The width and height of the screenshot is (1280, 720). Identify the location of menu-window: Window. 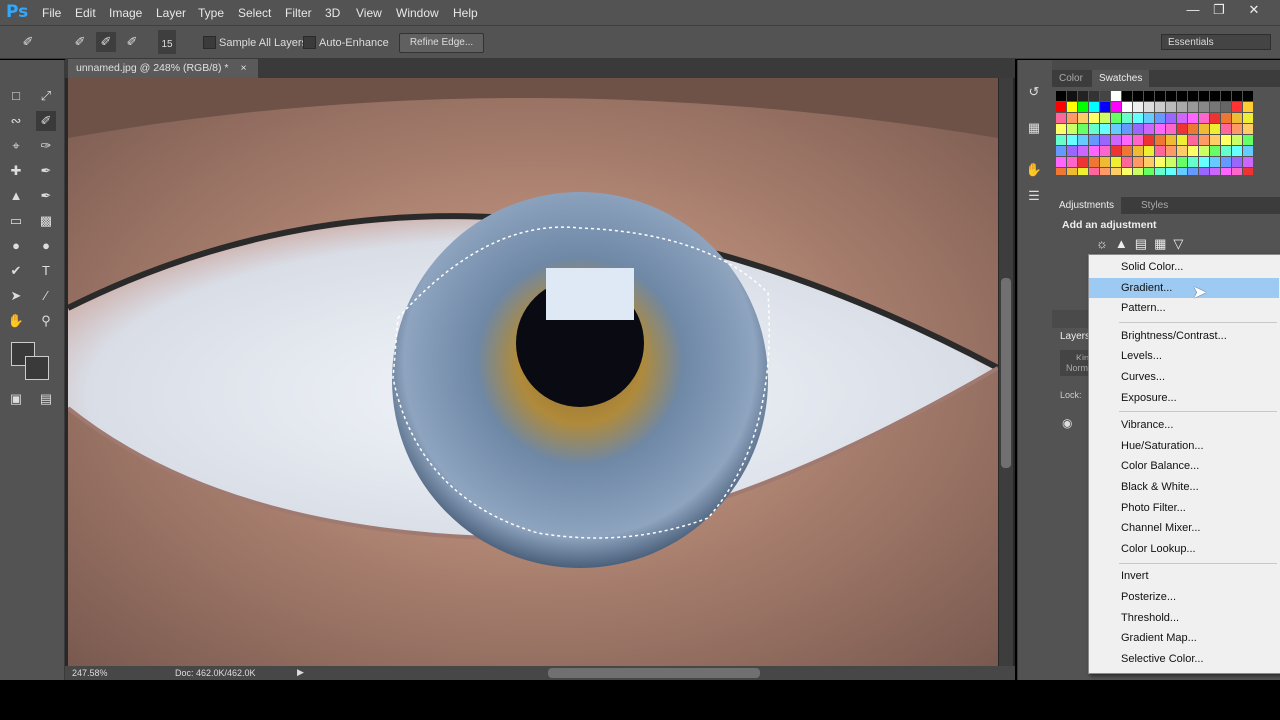
(417, 13).